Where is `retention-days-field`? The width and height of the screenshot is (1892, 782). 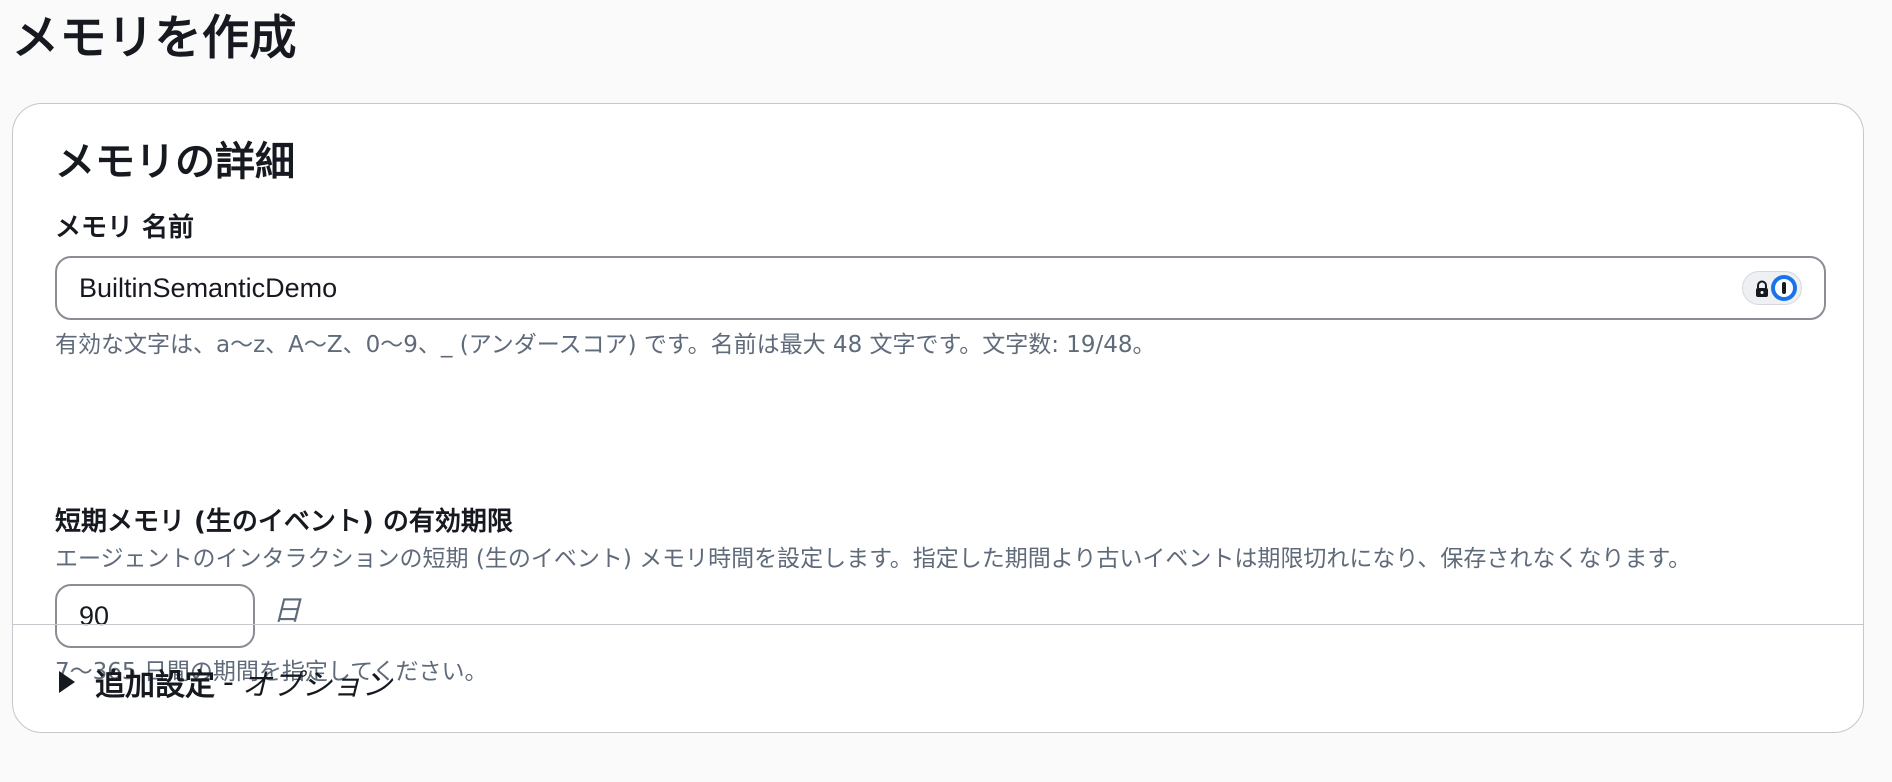 retention-days-field is located at coordinates (155, 616).